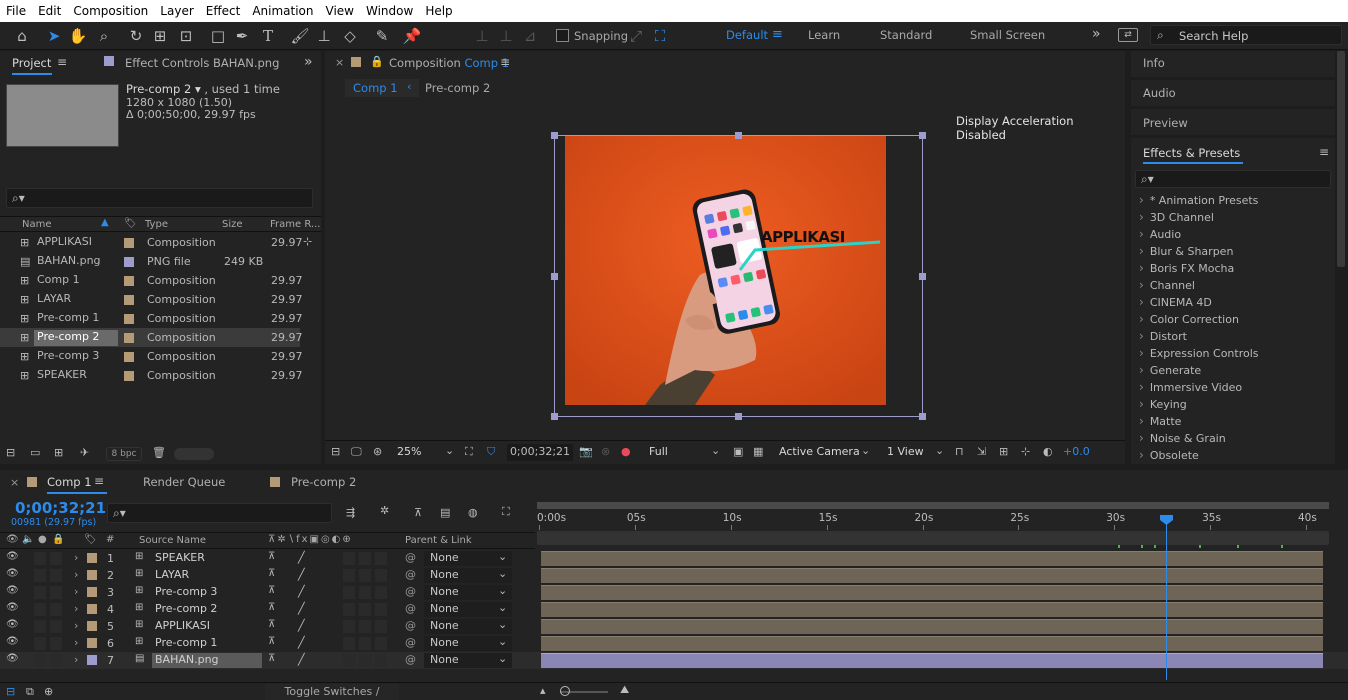 The image size is (1348, 700). I want to click on menu-animation: Animation, so click(282, 11).